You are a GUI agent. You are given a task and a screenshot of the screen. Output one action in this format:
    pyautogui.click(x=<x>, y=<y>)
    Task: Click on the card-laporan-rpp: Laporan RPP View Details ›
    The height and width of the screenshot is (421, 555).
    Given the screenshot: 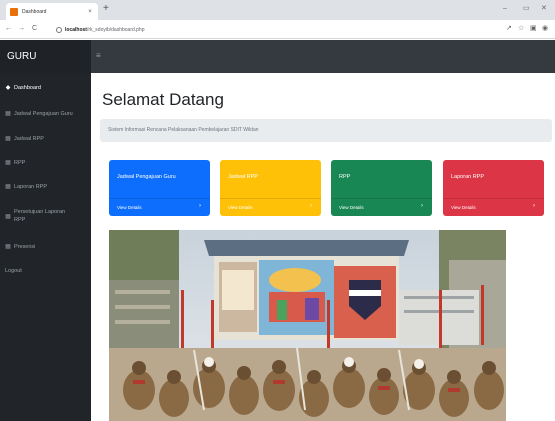 What is the action you would take?
    pyautogui.click(x=493, y=188)
    